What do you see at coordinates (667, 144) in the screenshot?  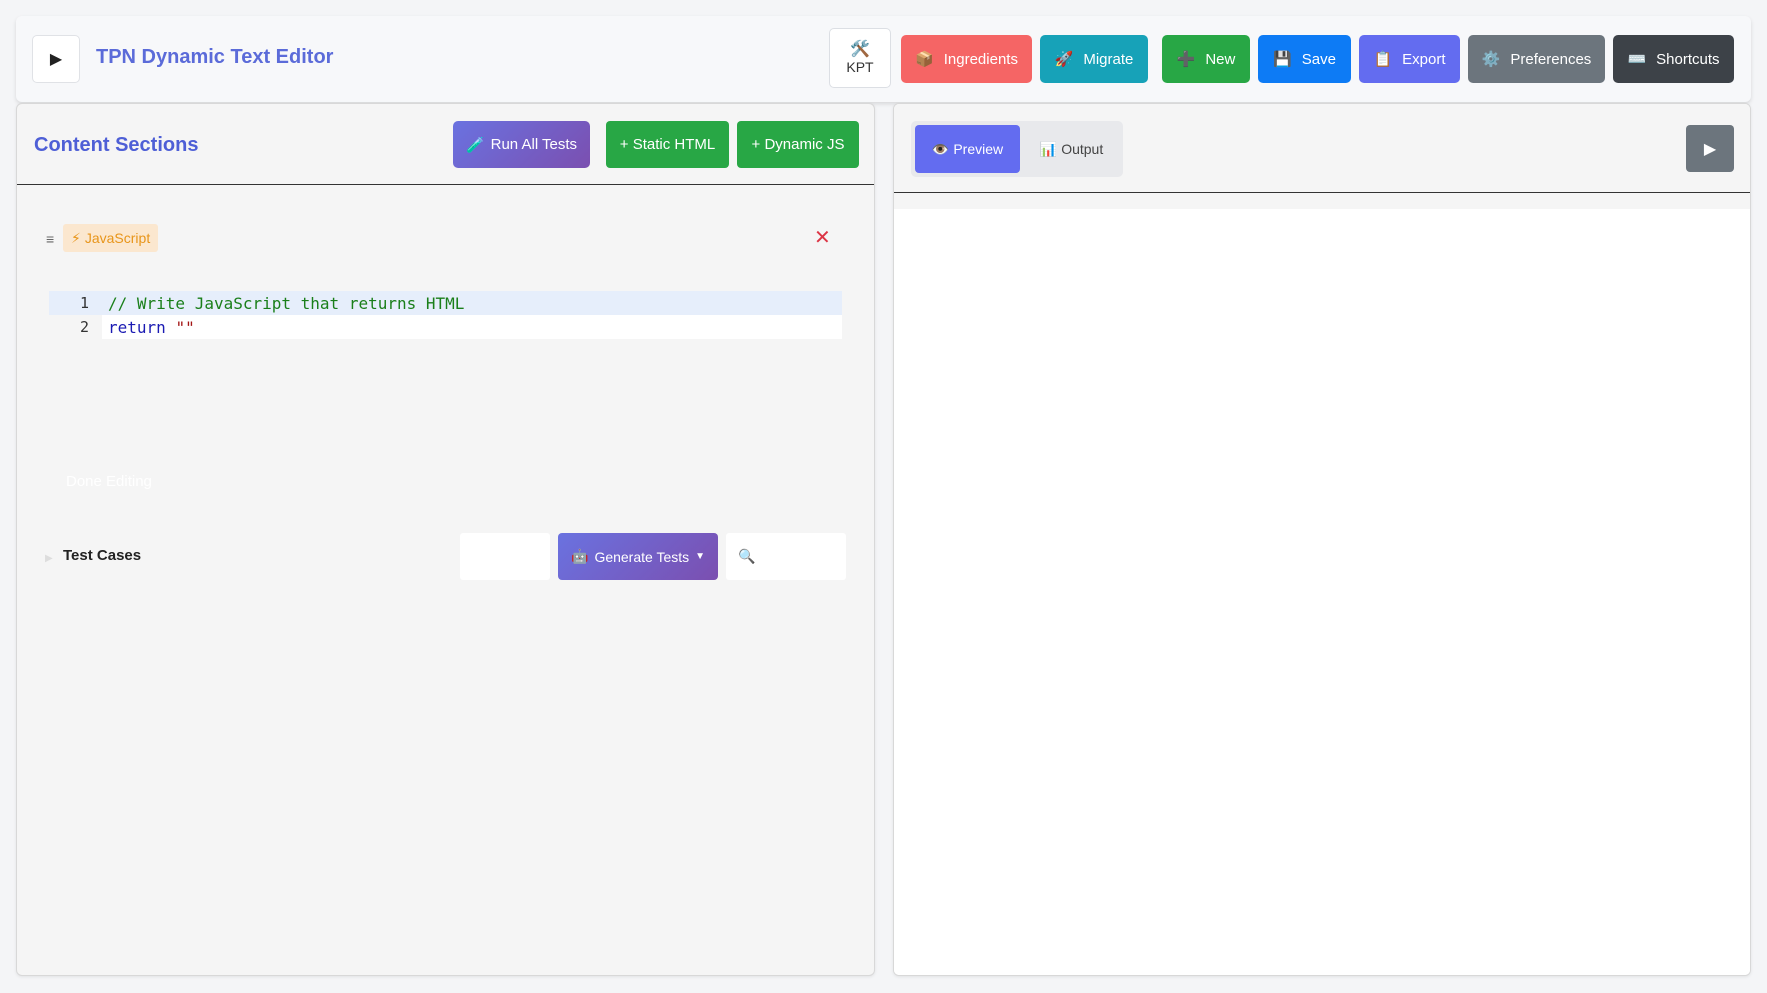 I see `add-static-html-button: + Static HTML` at bounding box center [667, 144].